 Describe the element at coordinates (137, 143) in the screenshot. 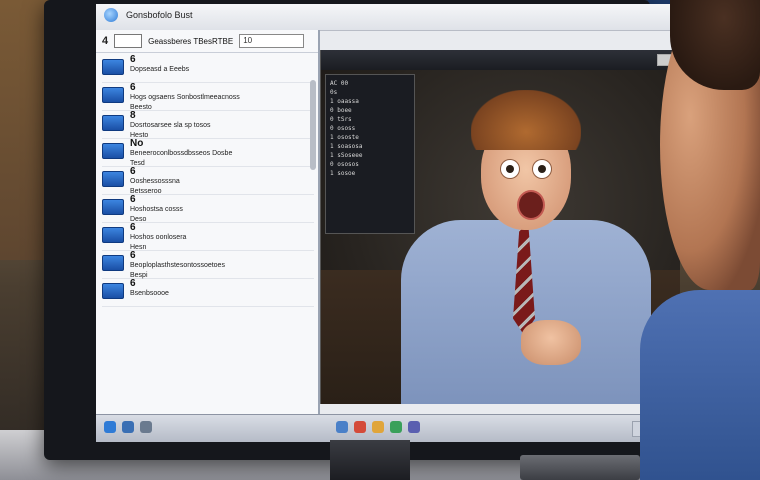

I see `item-number: No` at that location.